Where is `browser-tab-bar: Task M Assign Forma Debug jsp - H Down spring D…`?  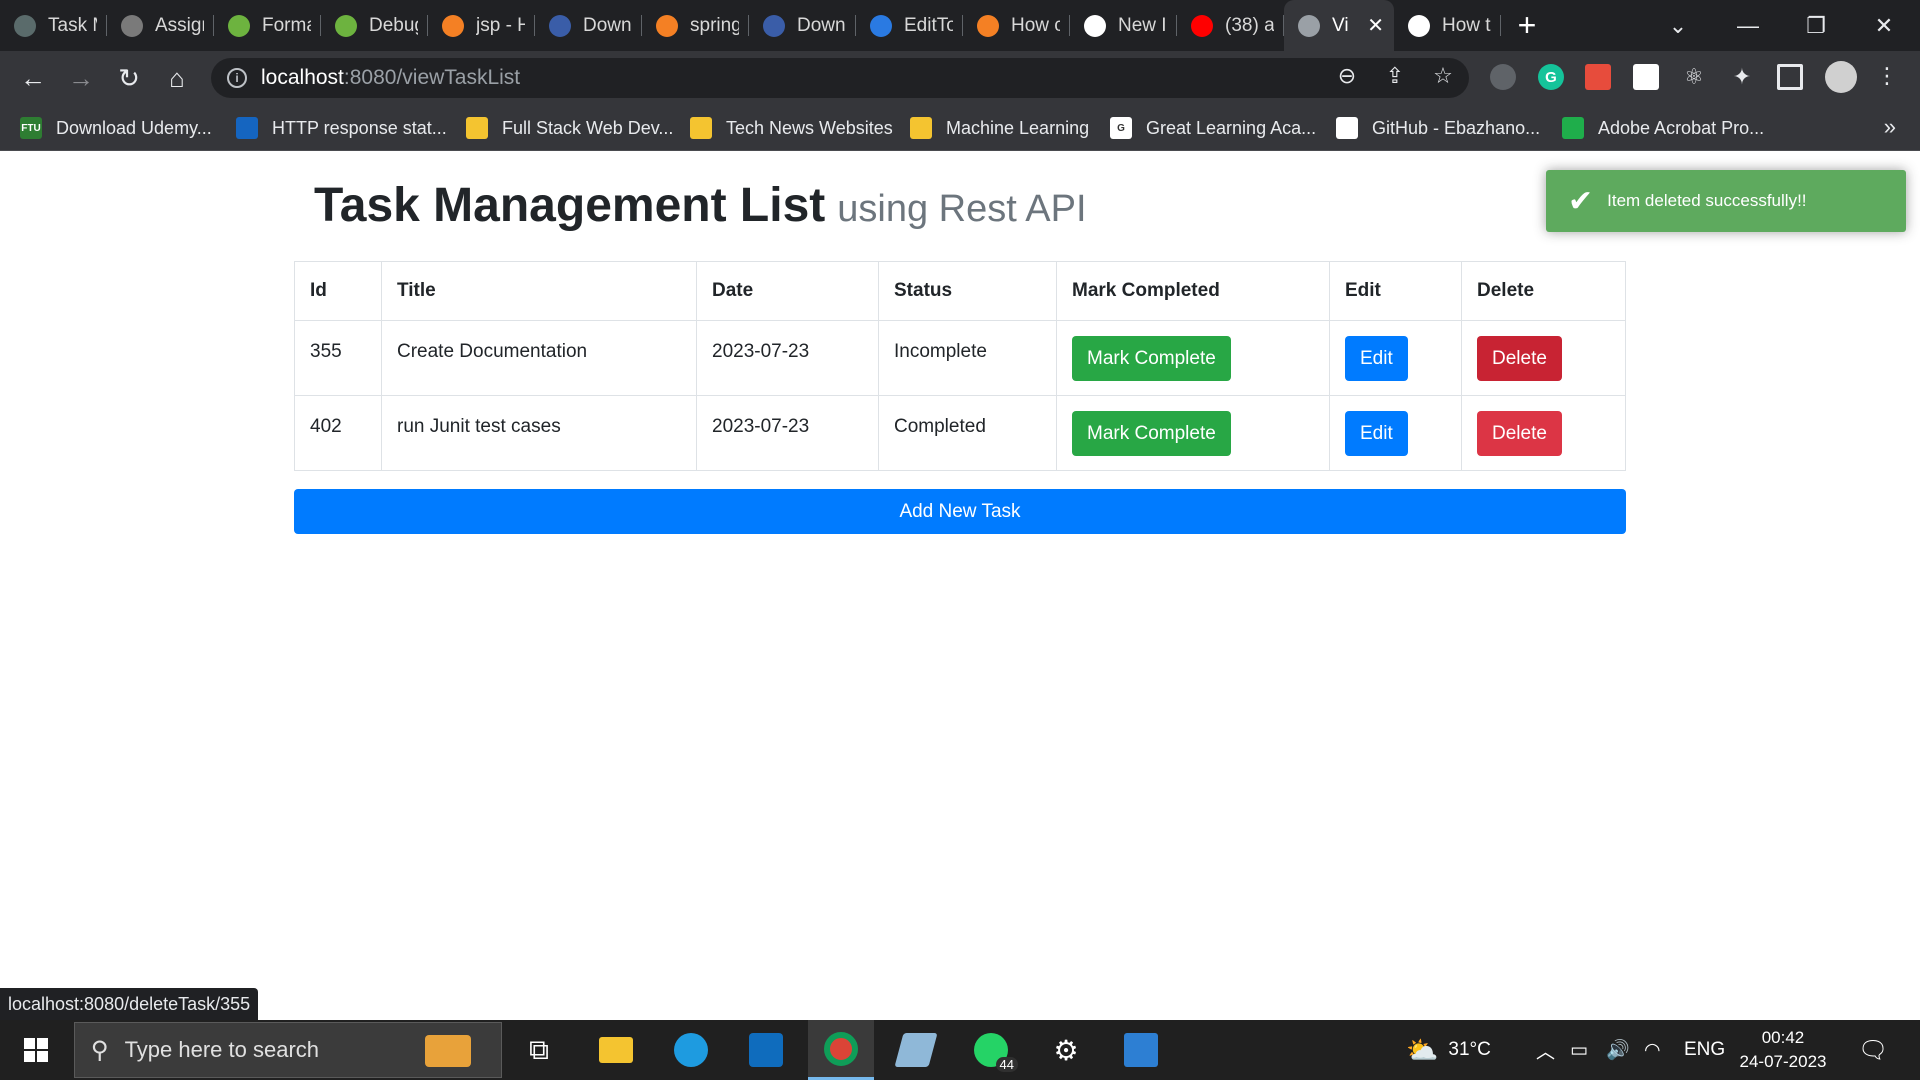 browser-tab-bar: Task M Assign Forma Debug jsp - H Down spring D… is located at coordinates (960, 25).